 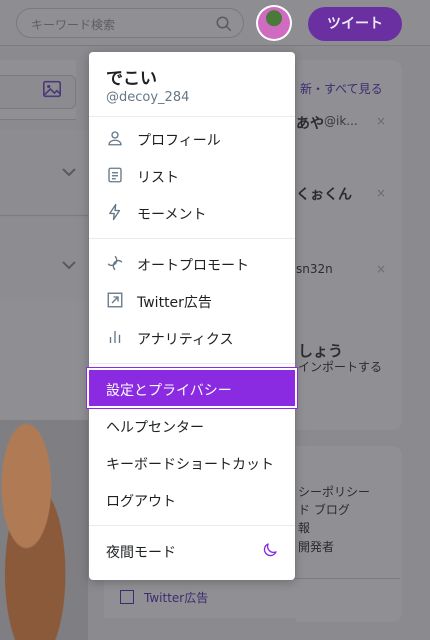 I want to click on menu-item-label: 設定とプライバシー, so click(x=169, y=391).